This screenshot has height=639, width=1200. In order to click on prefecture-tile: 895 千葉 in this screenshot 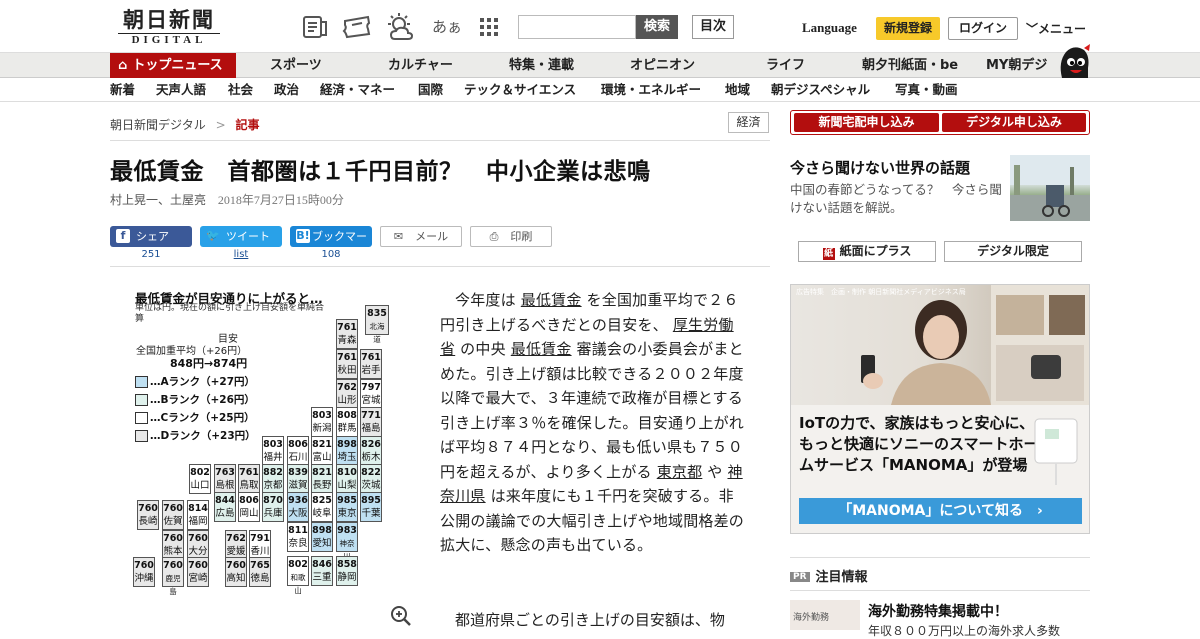, I will do `click(371, 507)`.